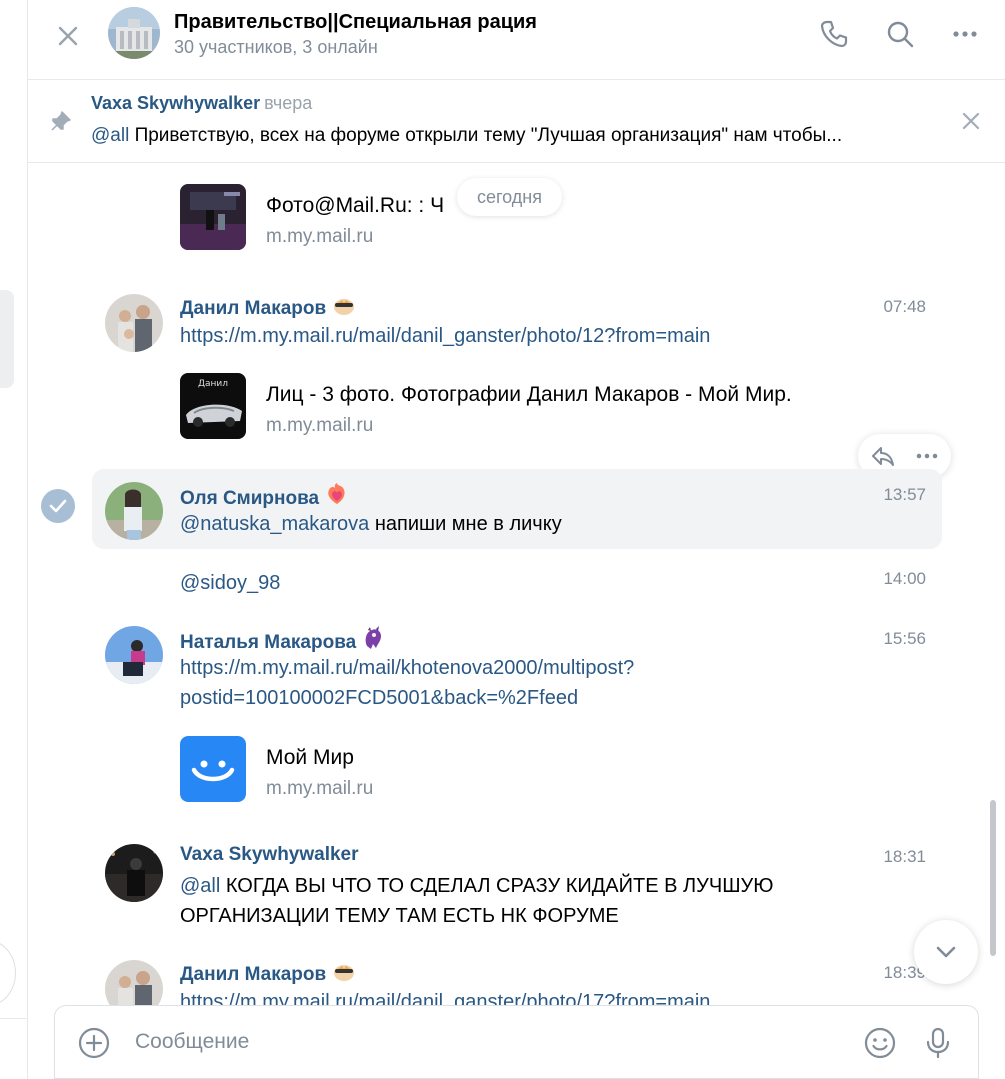 This screenshot has height=1079, width=1005. I want to click on message-line: ОРГАНИЗАЦИИ ТЕМУ ТАМ ЕСТЬ НК ФОРУМЕ, so click(399, 916).